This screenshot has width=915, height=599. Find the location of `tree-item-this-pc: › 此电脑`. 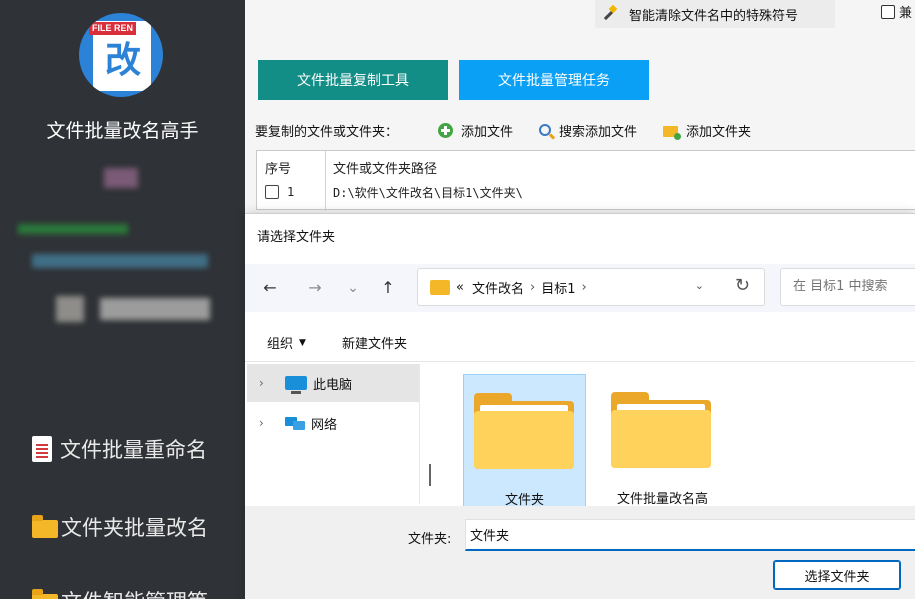

tree-item-this-pc: › 此电脑 is located at coordinates (333, 383).